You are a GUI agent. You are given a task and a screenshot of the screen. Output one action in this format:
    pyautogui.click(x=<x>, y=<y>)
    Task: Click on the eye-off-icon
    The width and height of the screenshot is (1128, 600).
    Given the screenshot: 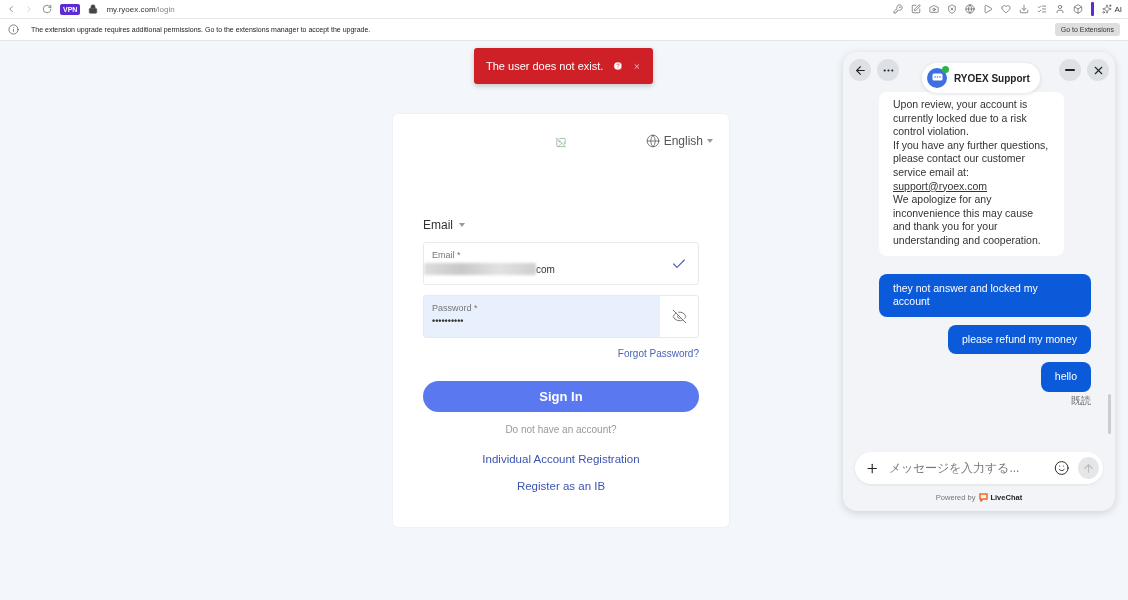 What is the action you would take?
    pyautogui.click(x=679, y=316)
    